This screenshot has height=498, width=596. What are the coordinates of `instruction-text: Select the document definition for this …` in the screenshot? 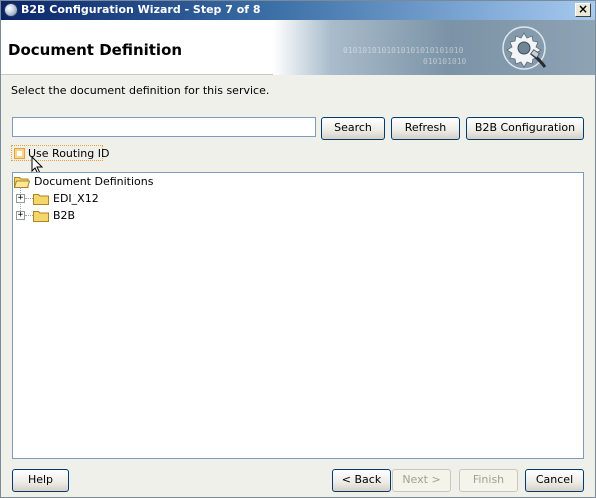 It's located at (140, 90).